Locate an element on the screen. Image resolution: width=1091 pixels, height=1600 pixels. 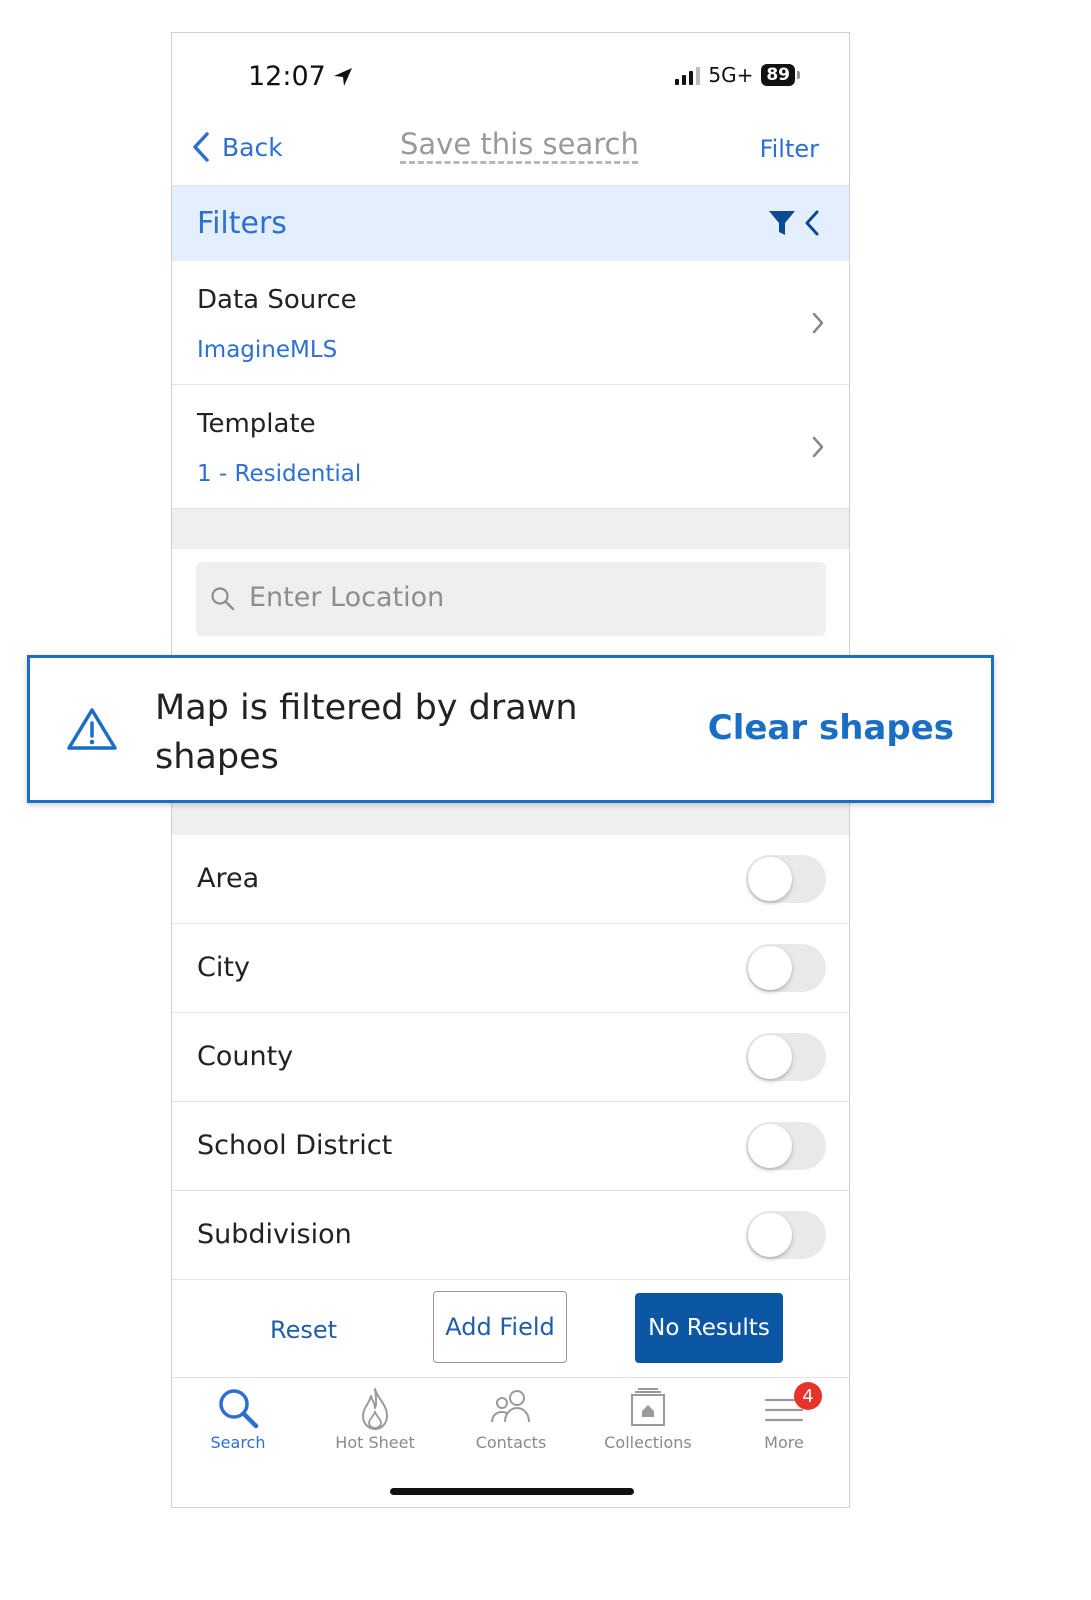
toggle-label: City is located at coordinates (223, 967).